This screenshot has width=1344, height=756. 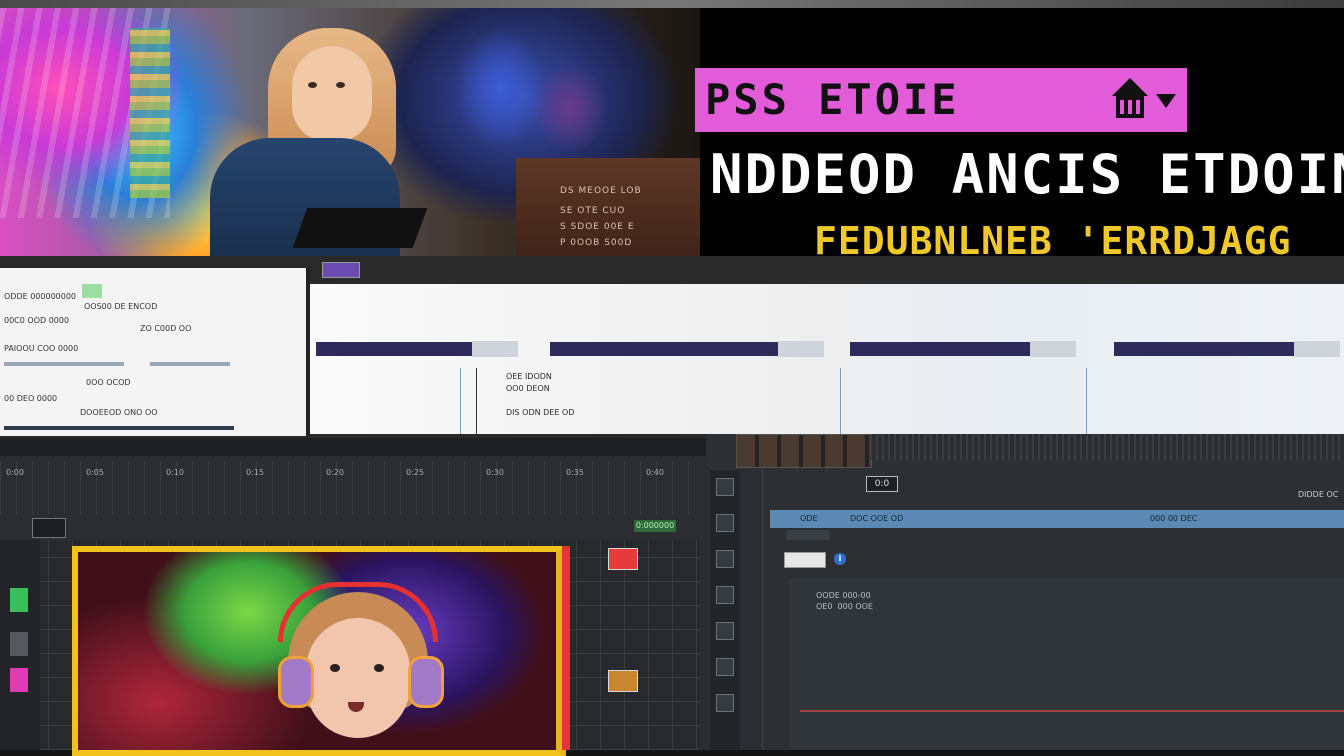 What do you see at coordinates (1107, 447) in the screenshot?
I see `timeline-header` at bounding box center [1107, 447].